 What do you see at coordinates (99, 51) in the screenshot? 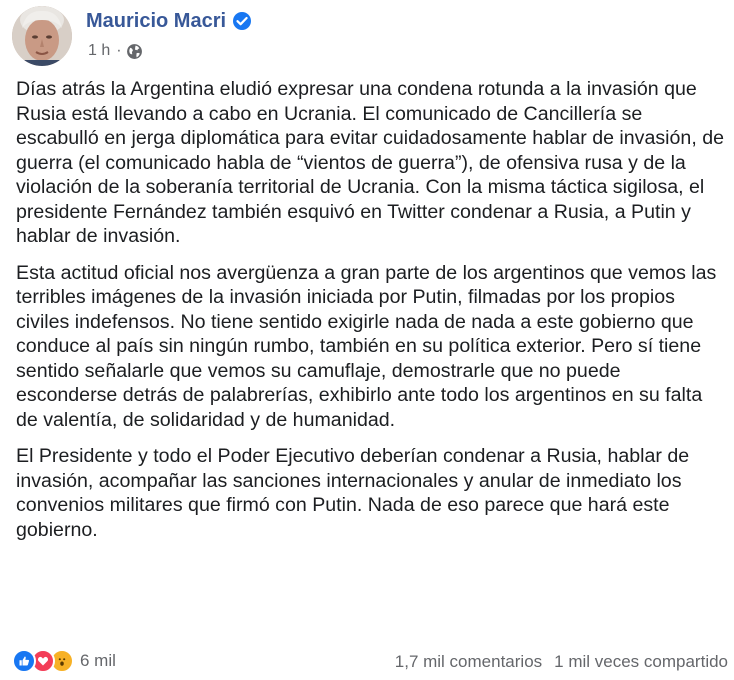
I see `post-timestamp: 1 h` at bounding box center [99, 51].